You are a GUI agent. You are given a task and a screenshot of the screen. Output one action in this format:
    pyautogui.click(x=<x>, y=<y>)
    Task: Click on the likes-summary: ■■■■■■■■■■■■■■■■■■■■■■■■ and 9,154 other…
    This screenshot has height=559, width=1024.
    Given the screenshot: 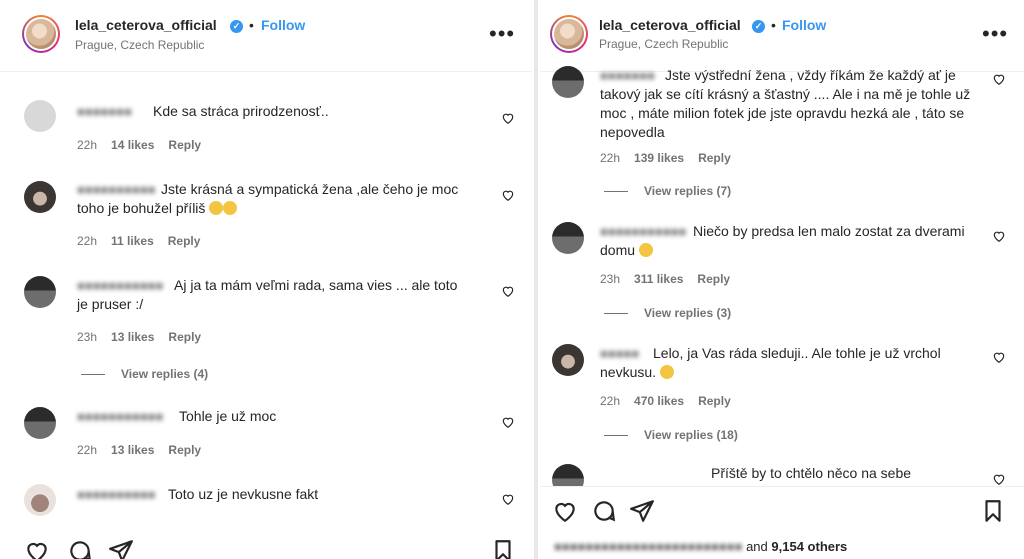 What is the action you would take?
    pyautogui.click(x=700, y=546)
    